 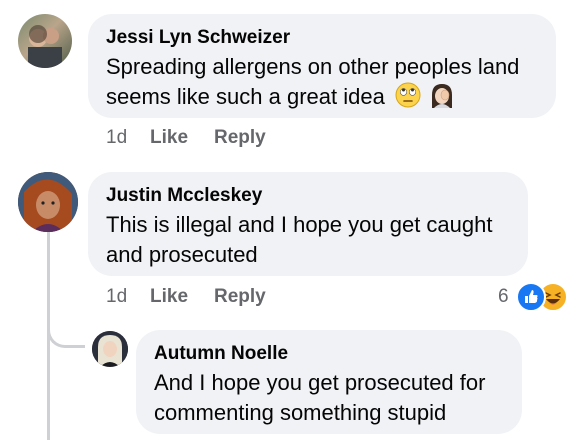 I want to click on eye-roll-emoji-icon, so click(x=408, y=95).